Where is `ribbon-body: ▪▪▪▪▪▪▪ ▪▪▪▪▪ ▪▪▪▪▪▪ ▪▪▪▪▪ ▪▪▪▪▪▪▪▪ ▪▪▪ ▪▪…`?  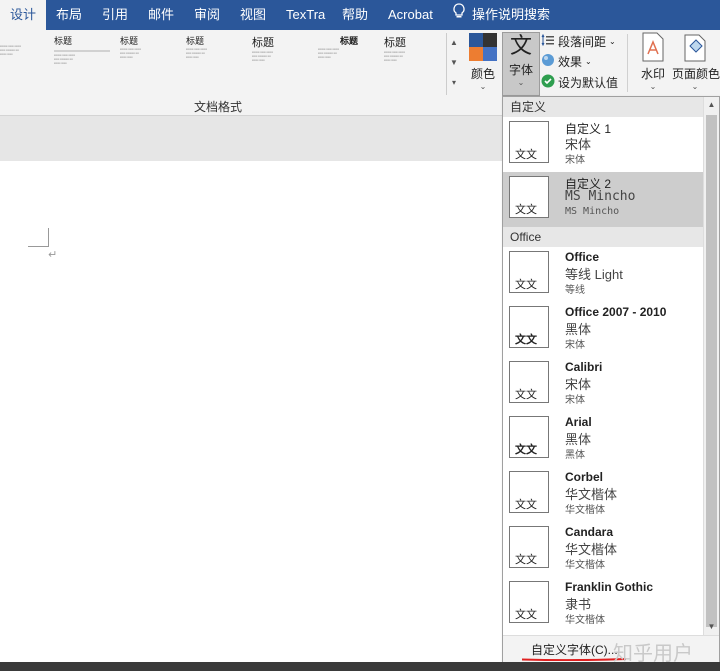 ribbon-body: ▪▪▪▪▪▪▪ ▪▪▪▪▪ ▪▪▪▪▪▪ ▪▪▪▪▪ ▪▪▪▪▪▪▪▪ ▪▪▪ ▪▪… is located at coordinates (360, 64).